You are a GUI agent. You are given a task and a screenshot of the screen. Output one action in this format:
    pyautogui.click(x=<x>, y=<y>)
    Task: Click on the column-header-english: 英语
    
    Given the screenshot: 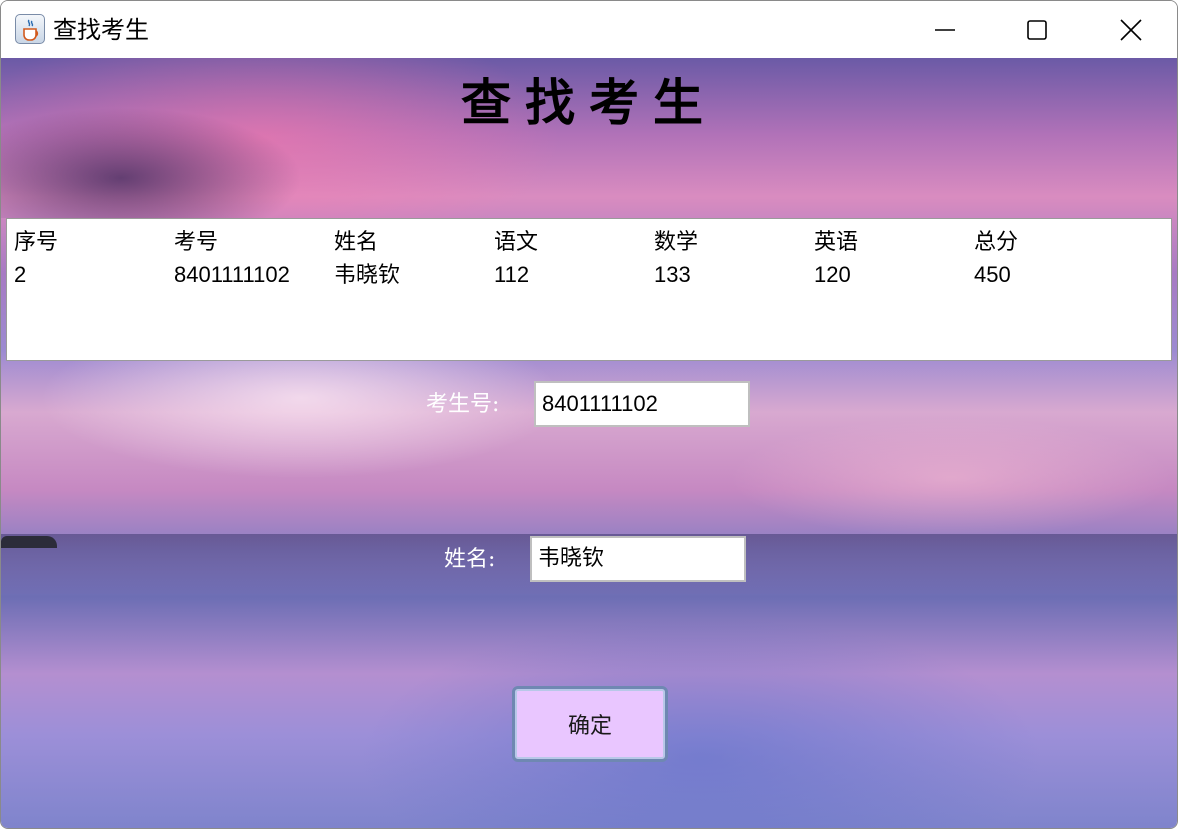 What is the action you would take?
    pyautogui.click(x=836, y=242)
    